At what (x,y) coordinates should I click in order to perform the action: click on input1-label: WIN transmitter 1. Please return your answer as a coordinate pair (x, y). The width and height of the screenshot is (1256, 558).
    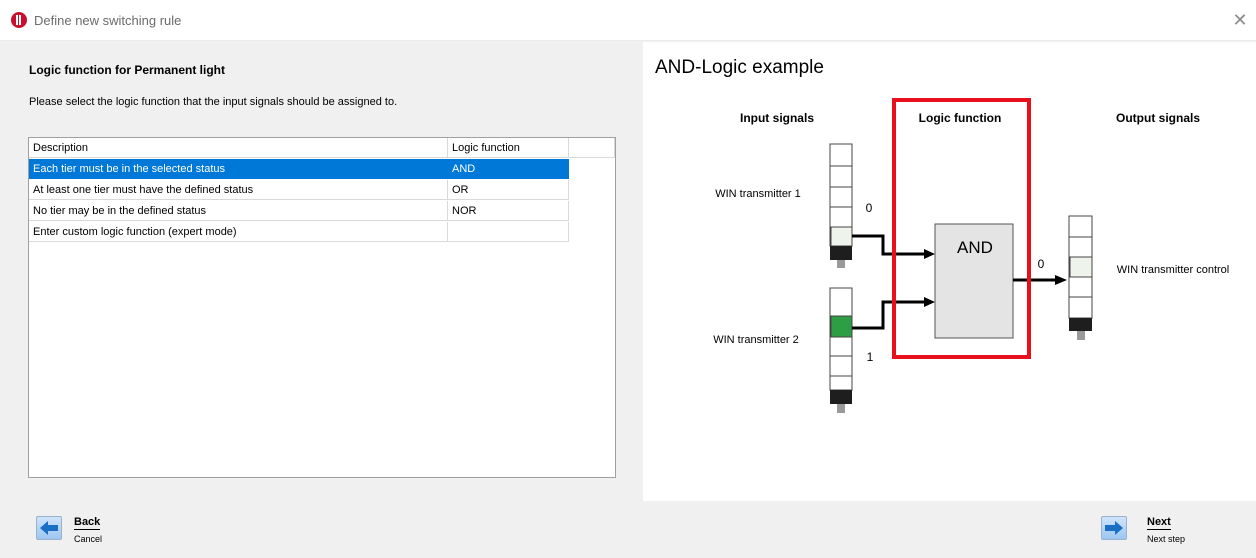
    Looking at the image, I should click on (758, 194).